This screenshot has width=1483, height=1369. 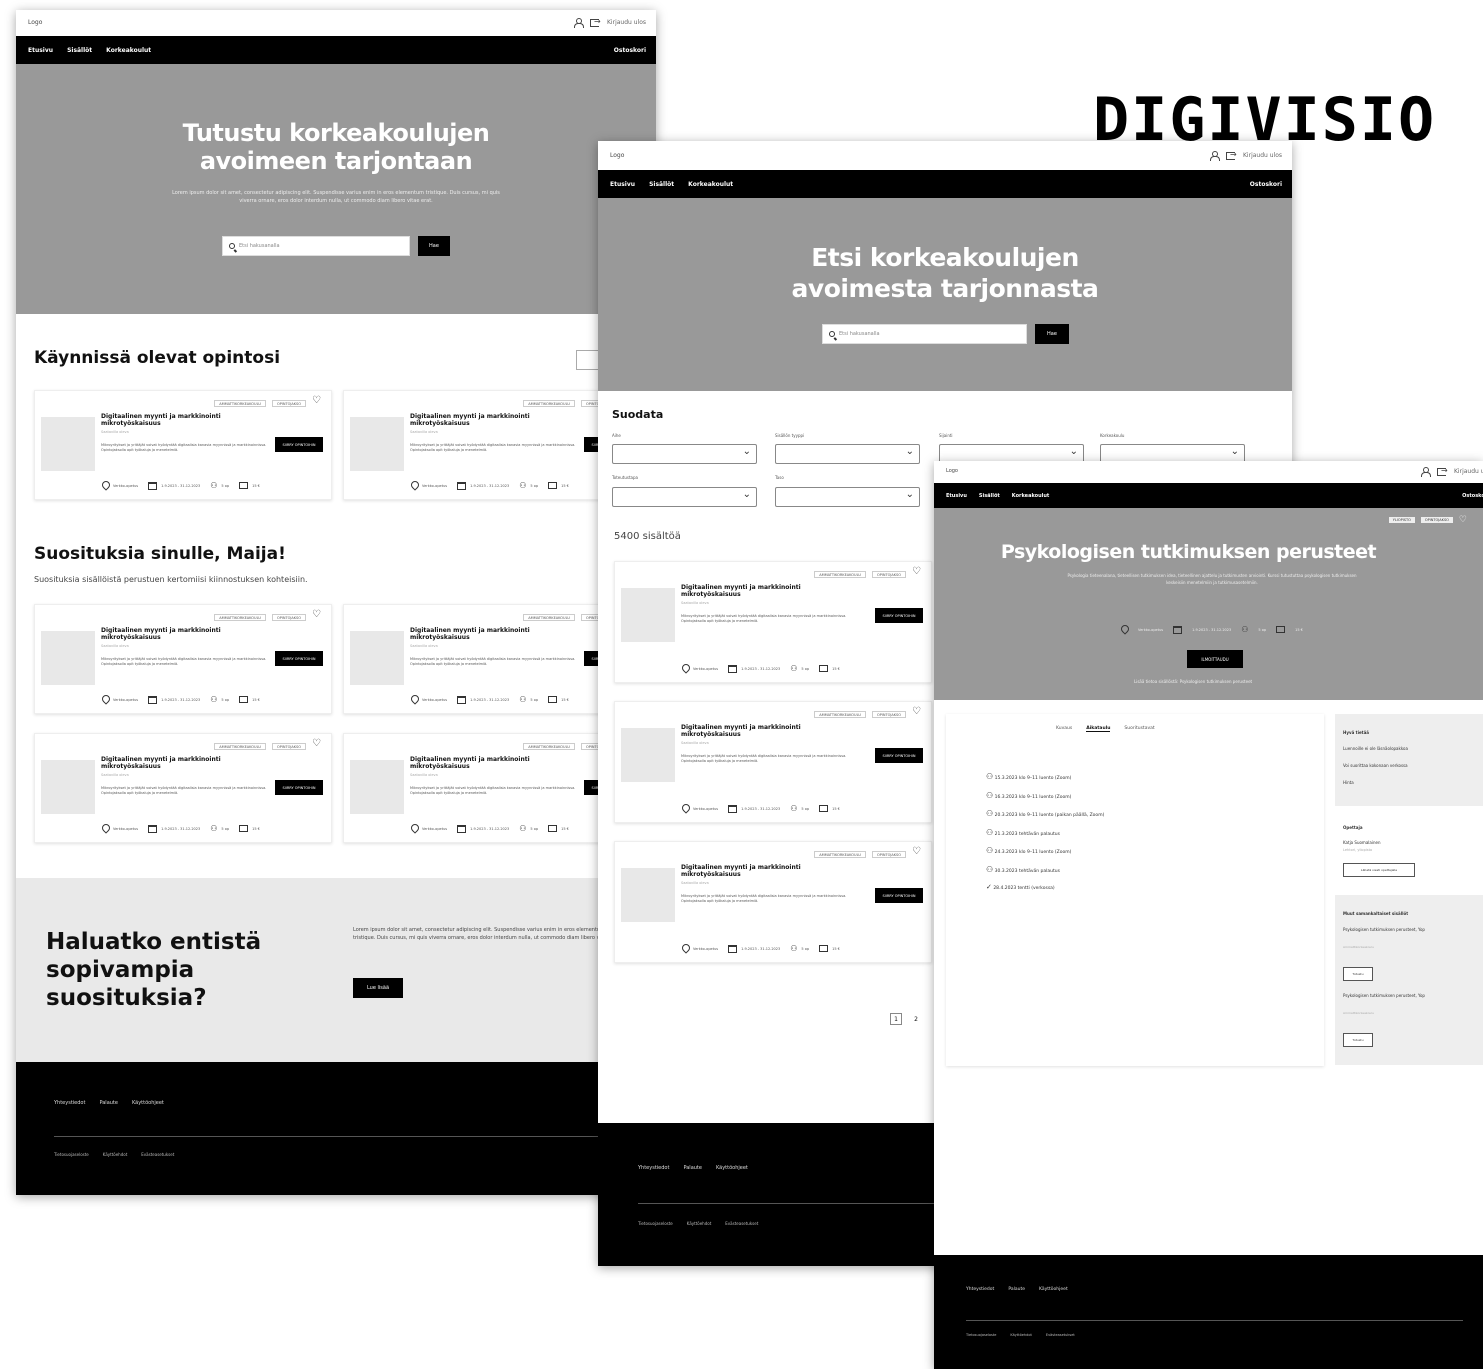 I want to click on filter-type-select, so click(x=847, y=454).